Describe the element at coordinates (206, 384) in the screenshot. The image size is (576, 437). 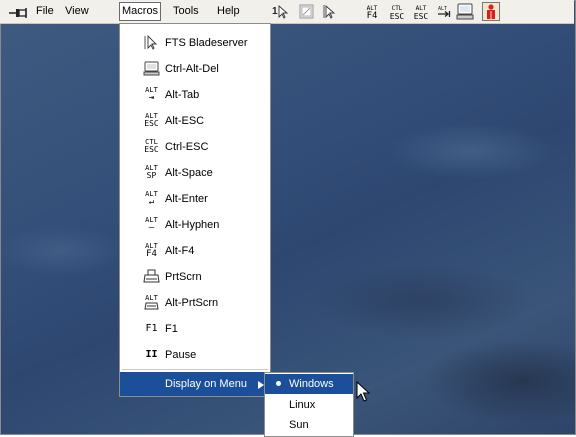
I see `menu-item-label: Display on Menu` at that location.